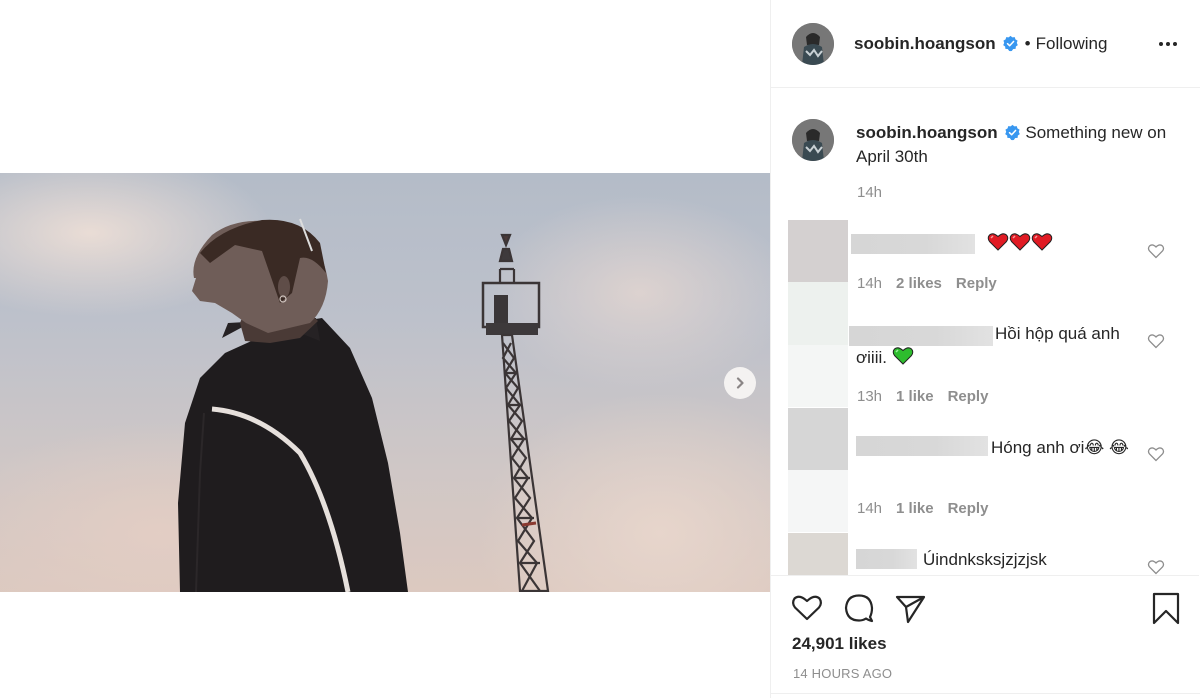  I want to click on comment-likes: 2 likes, so click(919, 283).